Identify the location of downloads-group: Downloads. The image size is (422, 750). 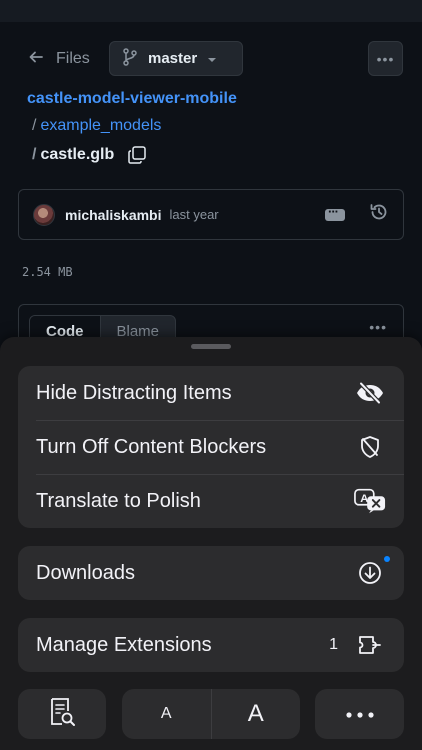
(211, 573).